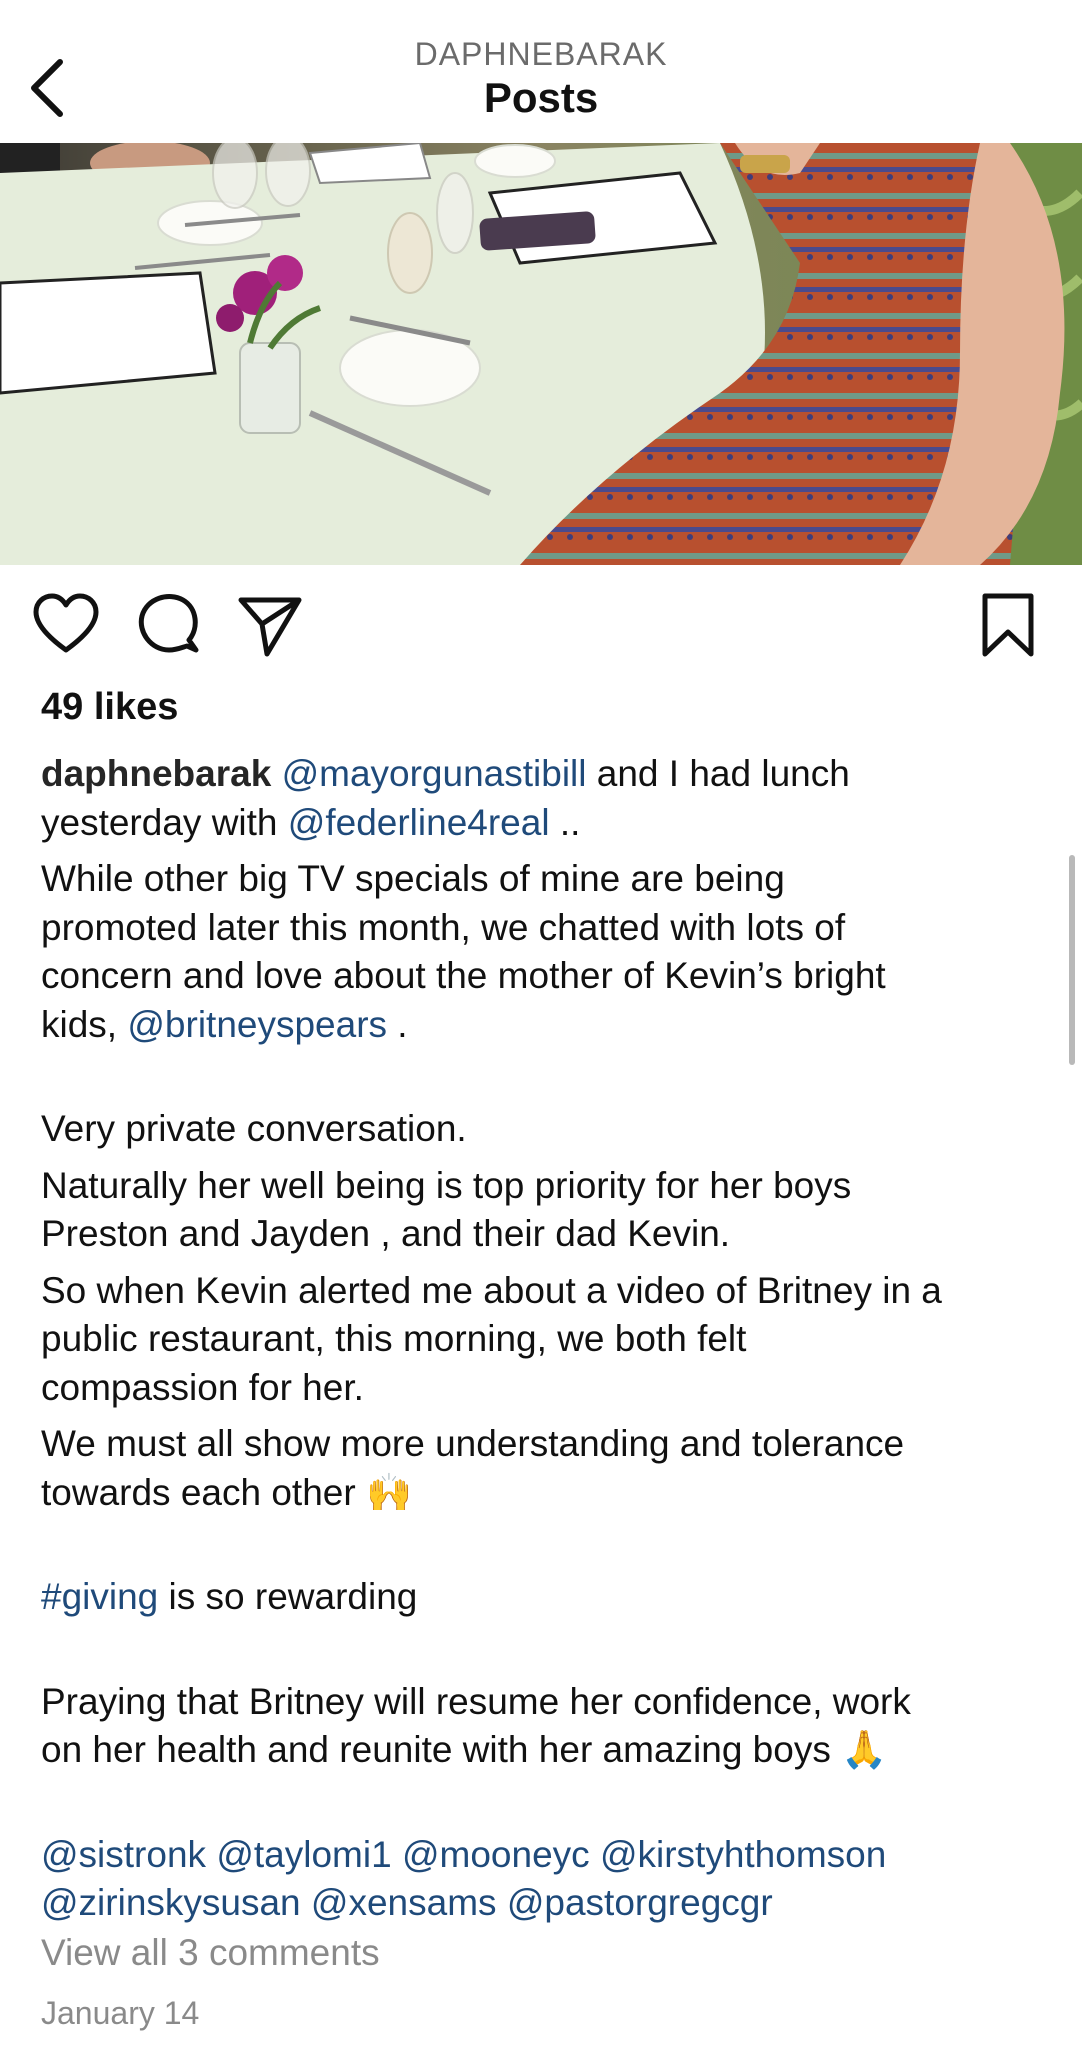  I want to click on tag-link: @pastorgregcgr, so click(640, 1902).